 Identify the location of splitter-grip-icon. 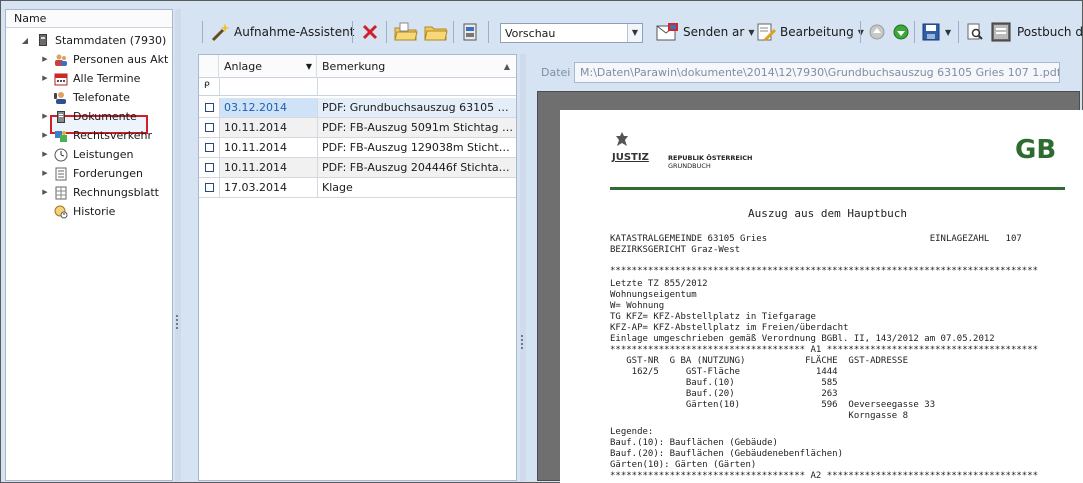
(522, 342).